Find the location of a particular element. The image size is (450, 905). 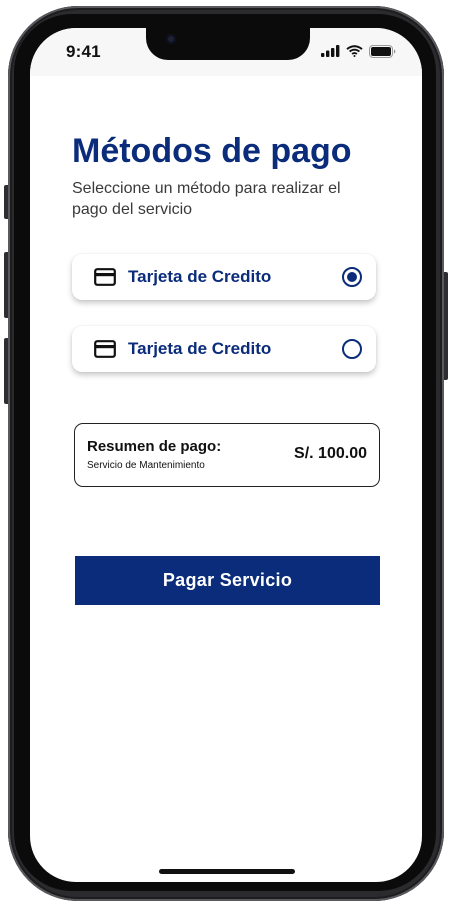

home-indicator is located at coordinates (227, 871).